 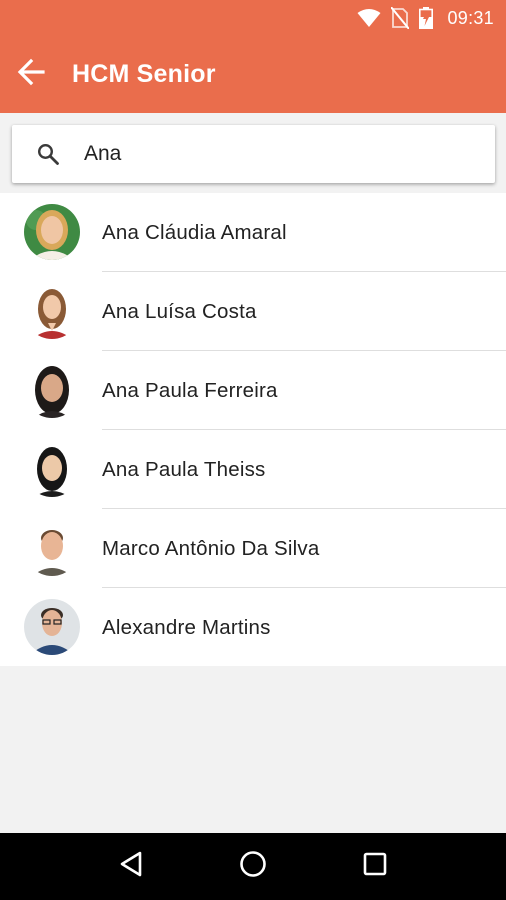 I want to click on app-header: 09:31 HCM Senior, so click(x=253, y=56).